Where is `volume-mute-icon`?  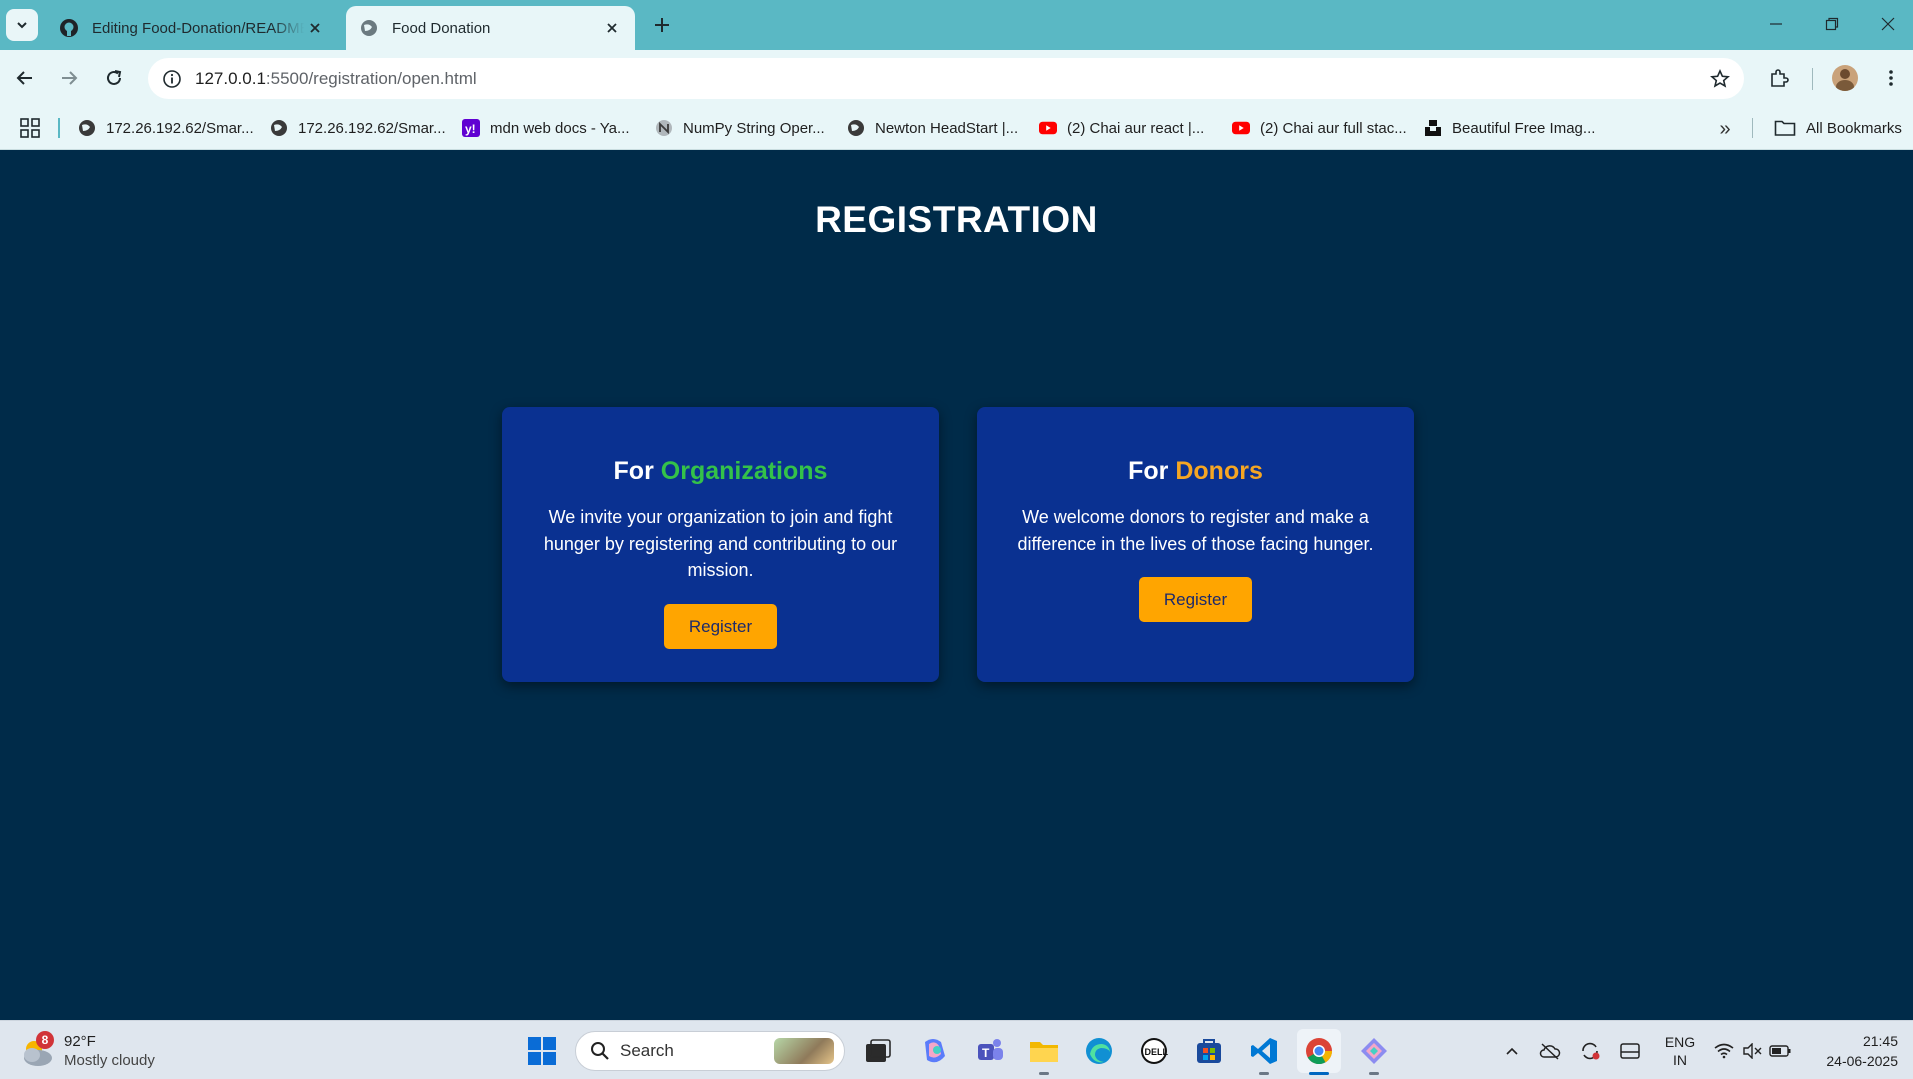 volume-mute-icon is located at coordinates (1752, 1051).